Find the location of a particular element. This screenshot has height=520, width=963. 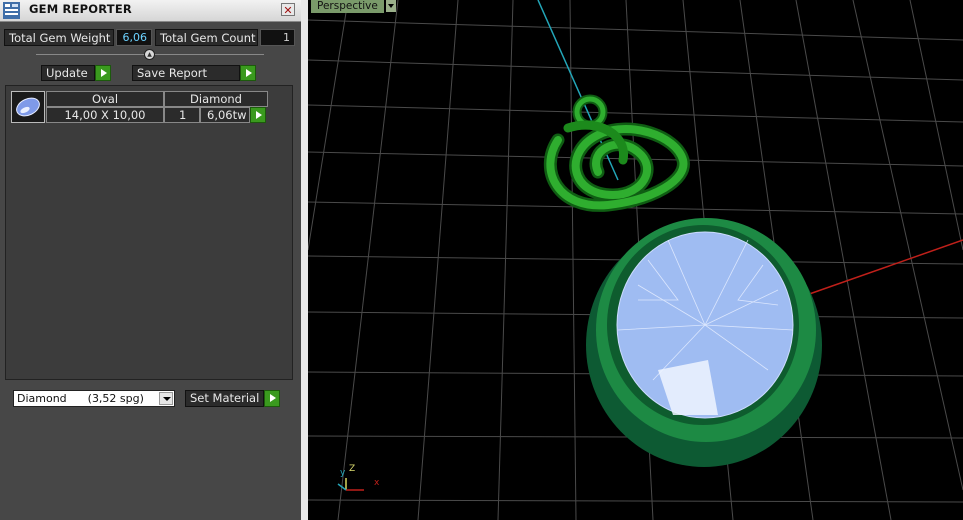

axis-y-label: y is located at coordinates (343, 473).